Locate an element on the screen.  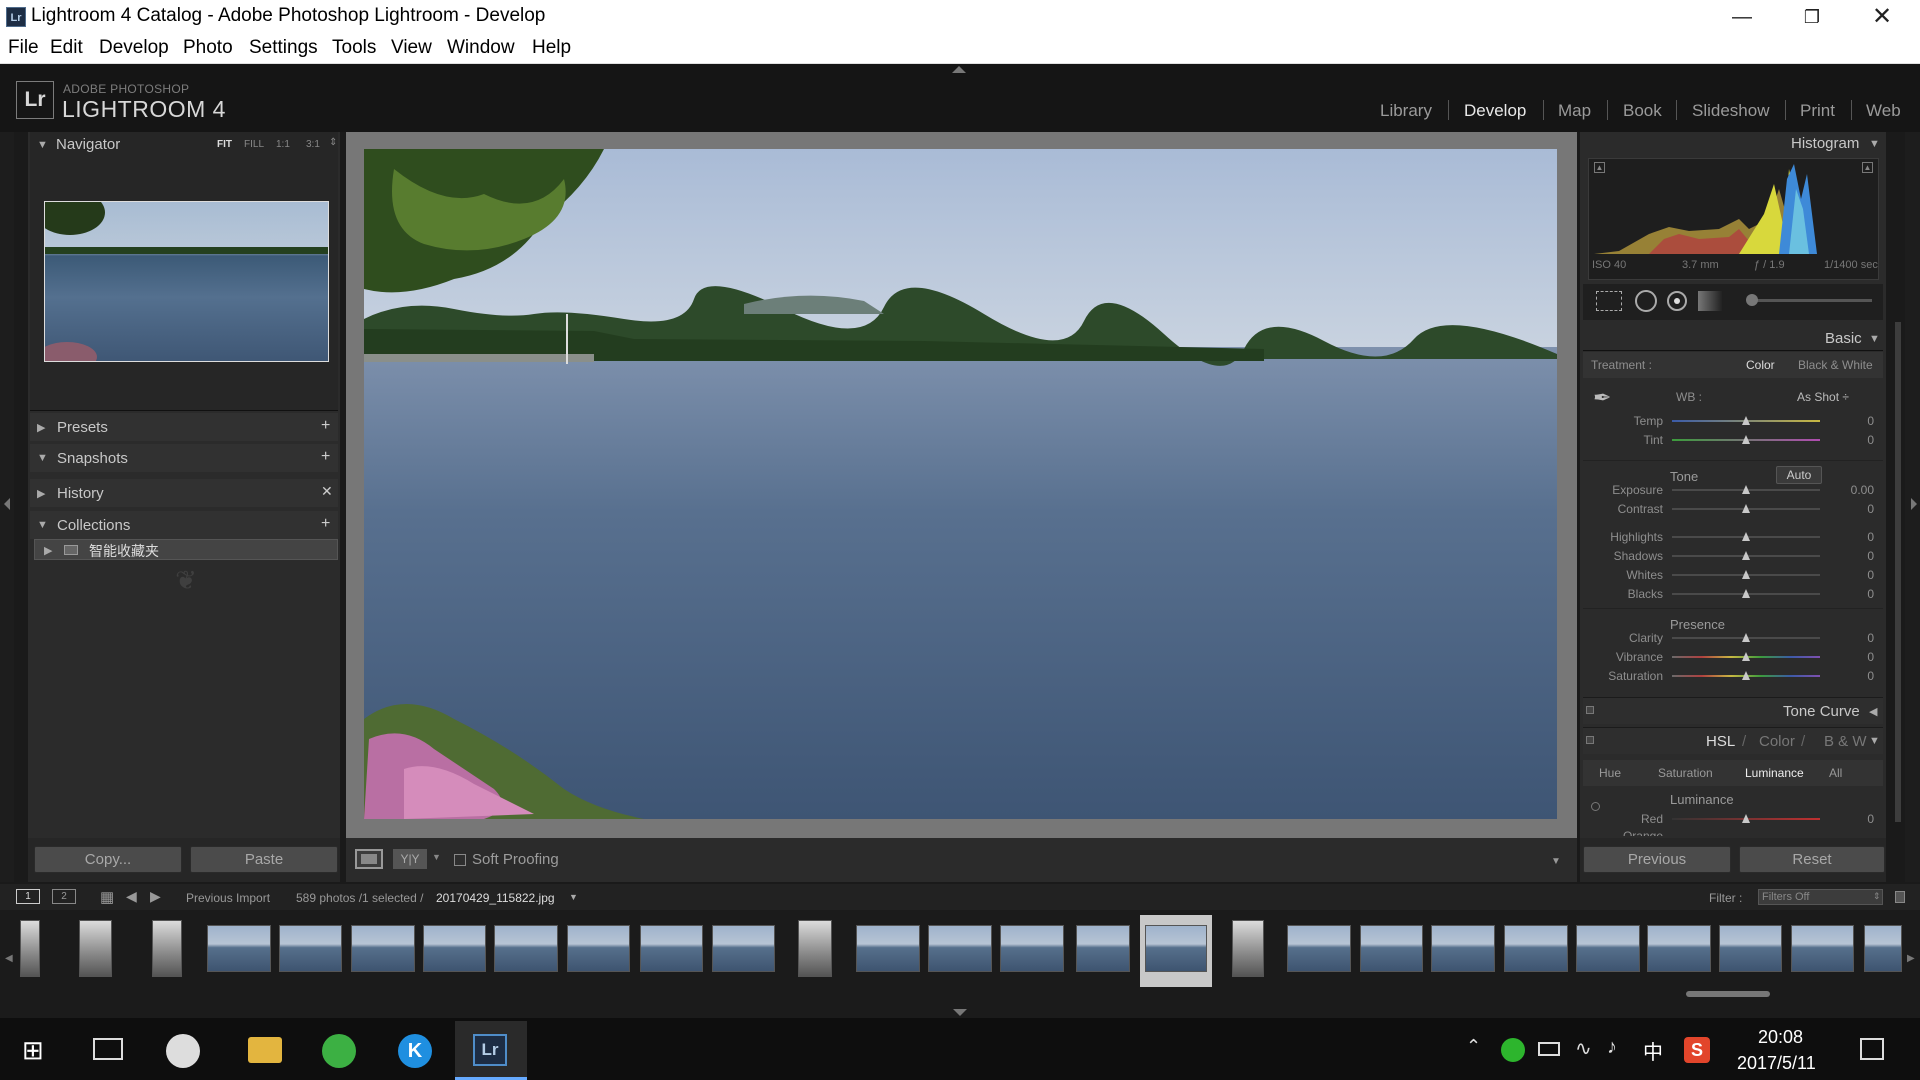
before-after-icon: Y|Y is located at coordinates (410, 859).